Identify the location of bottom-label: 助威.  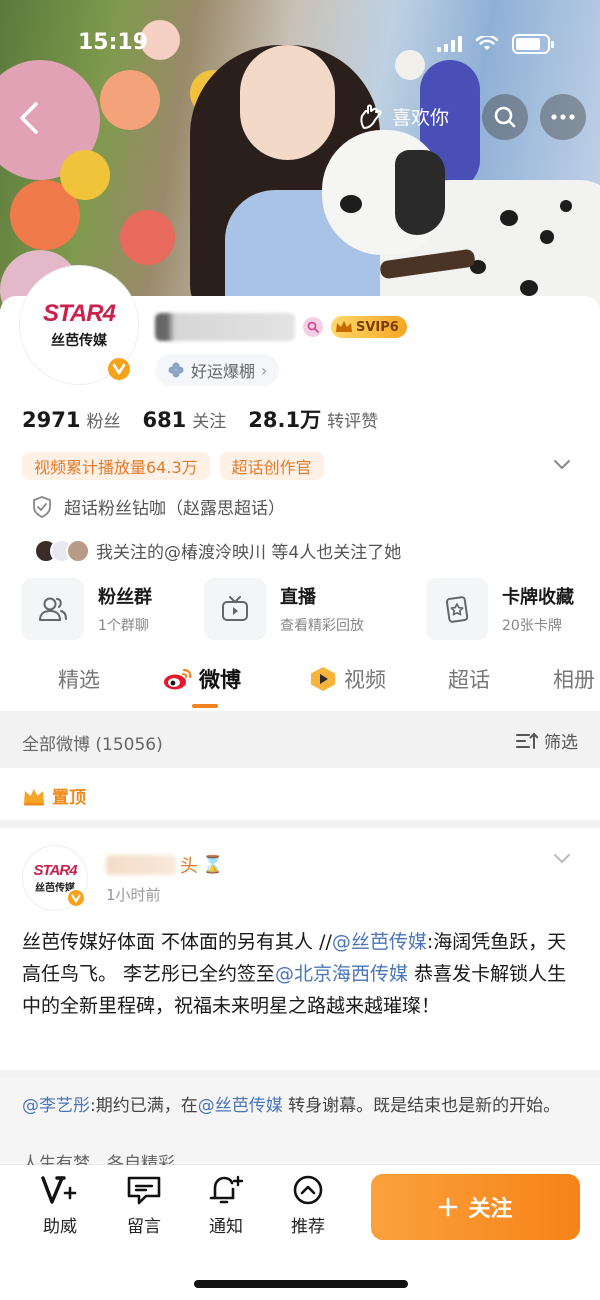
(60, 1227).